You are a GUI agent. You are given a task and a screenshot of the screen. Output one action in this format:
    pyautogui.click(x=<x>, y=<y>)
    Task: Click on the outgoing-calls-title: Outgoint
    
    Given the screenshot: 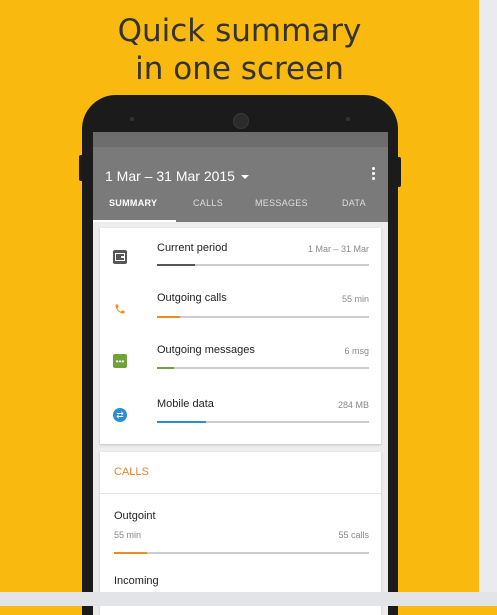 What is the action you would take?
    pyautogui.click(x=135, y=516)
    